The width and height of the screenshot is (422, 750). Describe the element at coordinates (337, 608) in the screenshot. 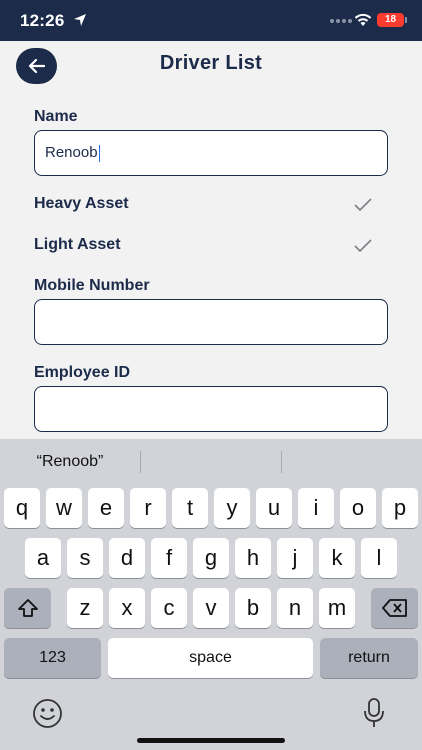

I see `key-m: m` at that location.